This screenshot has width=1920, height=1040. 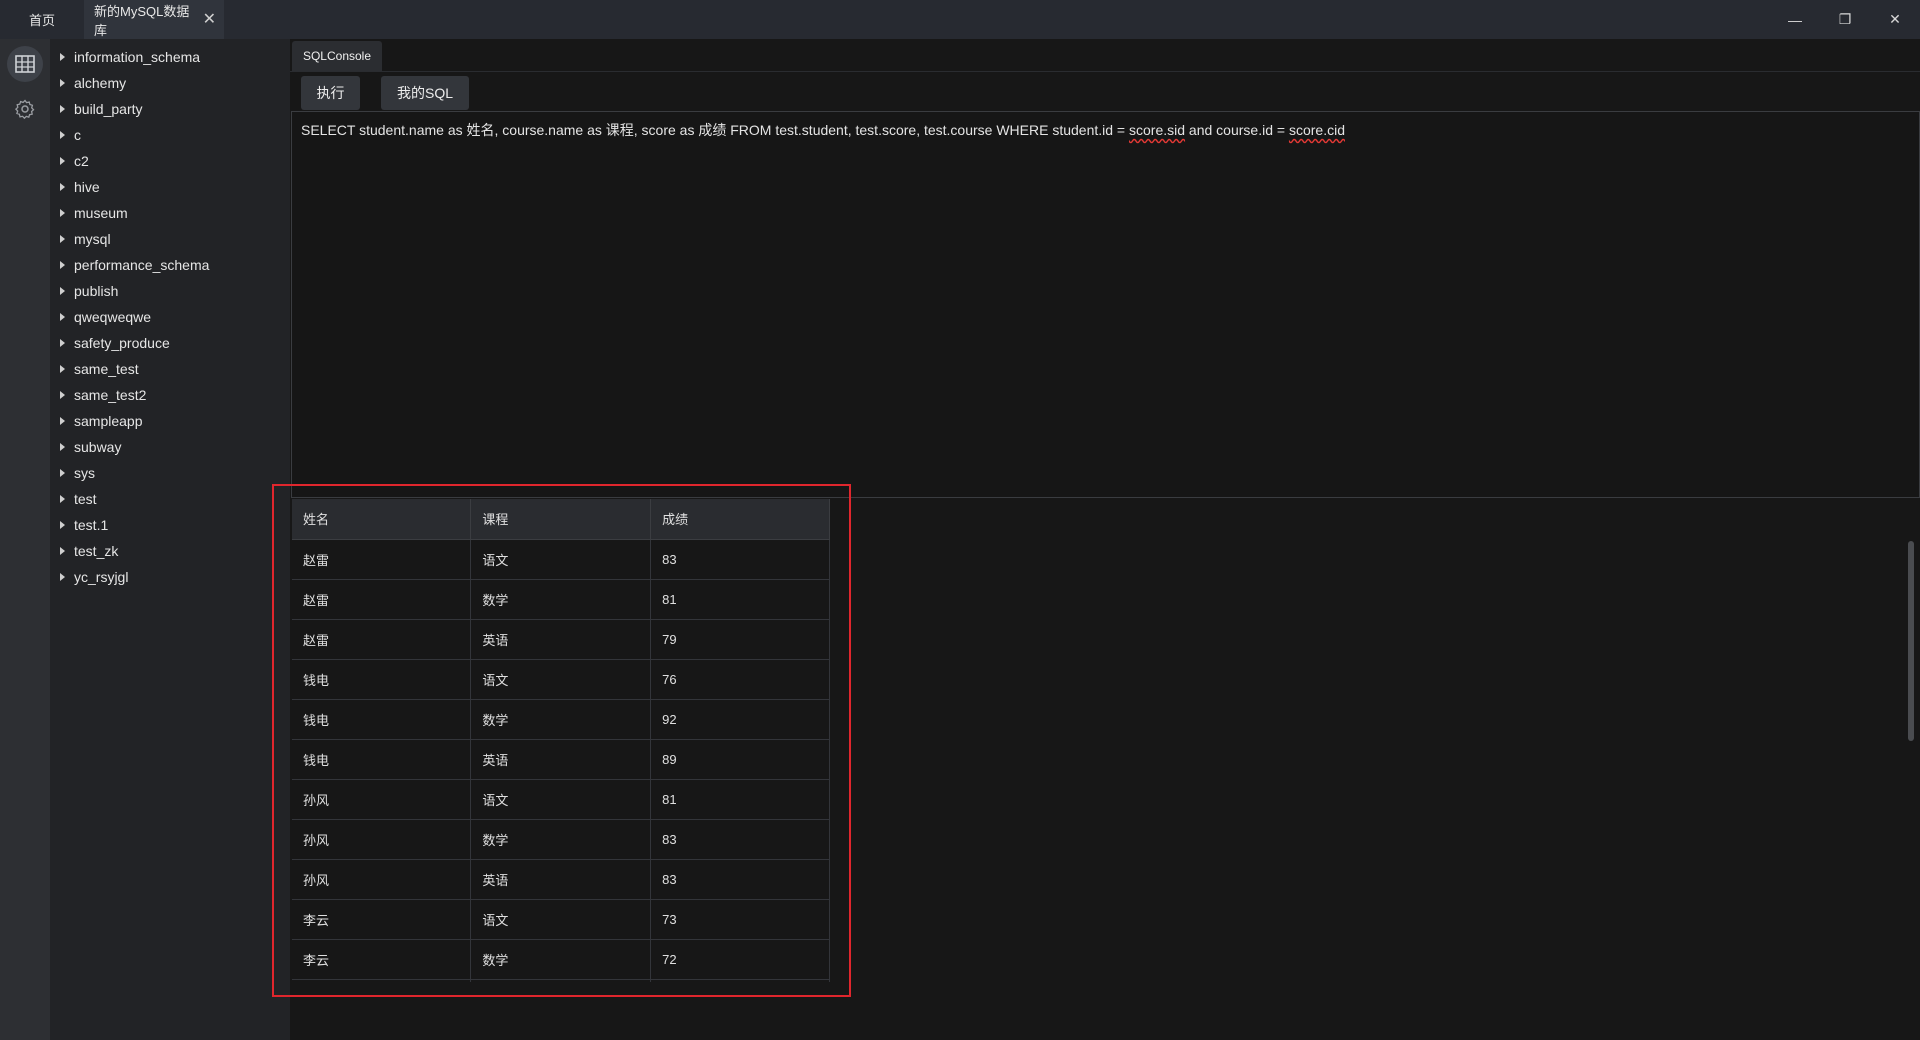 What do you see at coordinates (170, 473) in the screenshot?
I see `database-tree-item: sys` at bounding box center [170, 473].